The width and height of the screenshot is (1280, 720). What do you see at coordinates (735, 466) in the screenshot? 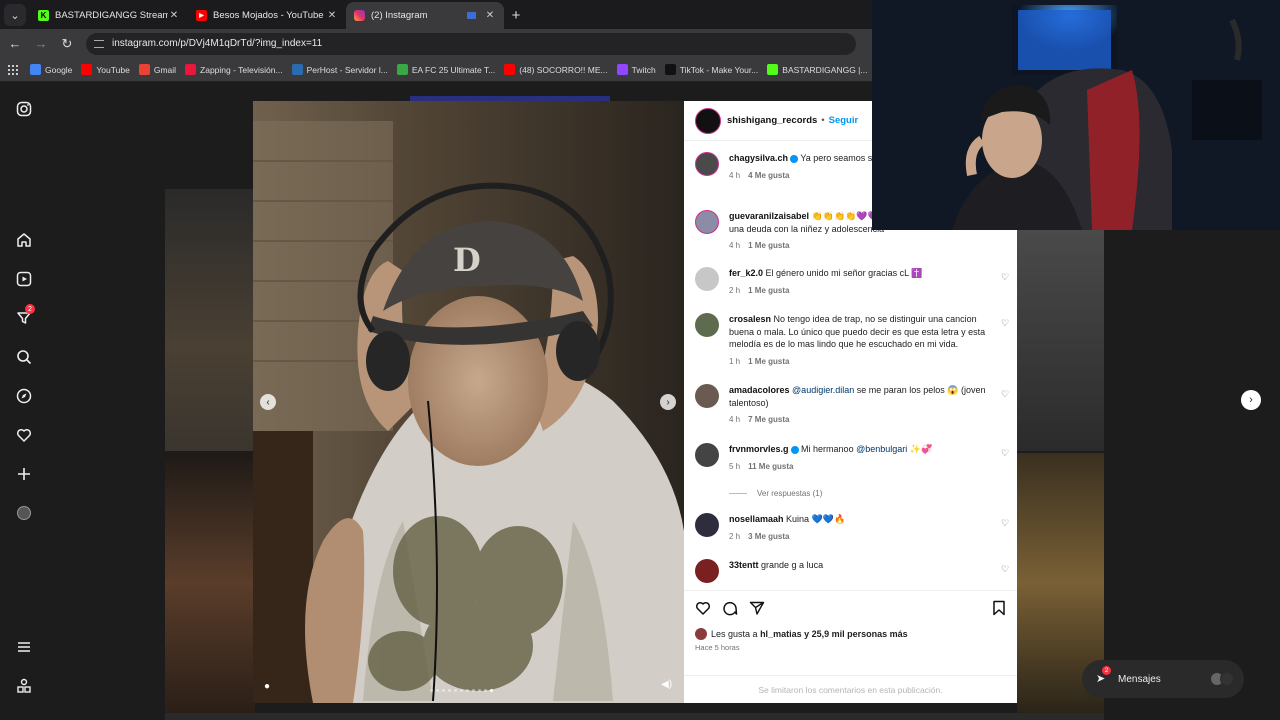
I see `comment-time: 5 h` at bounding box center [735, 466].